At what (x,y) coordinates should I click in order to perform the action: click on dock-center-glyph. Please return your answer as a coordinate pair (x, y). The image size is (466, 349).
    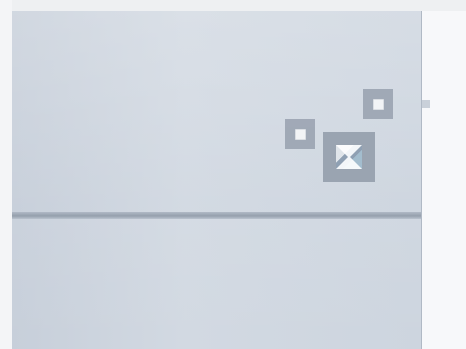
    Looking at the image, I should click on (349, 157).